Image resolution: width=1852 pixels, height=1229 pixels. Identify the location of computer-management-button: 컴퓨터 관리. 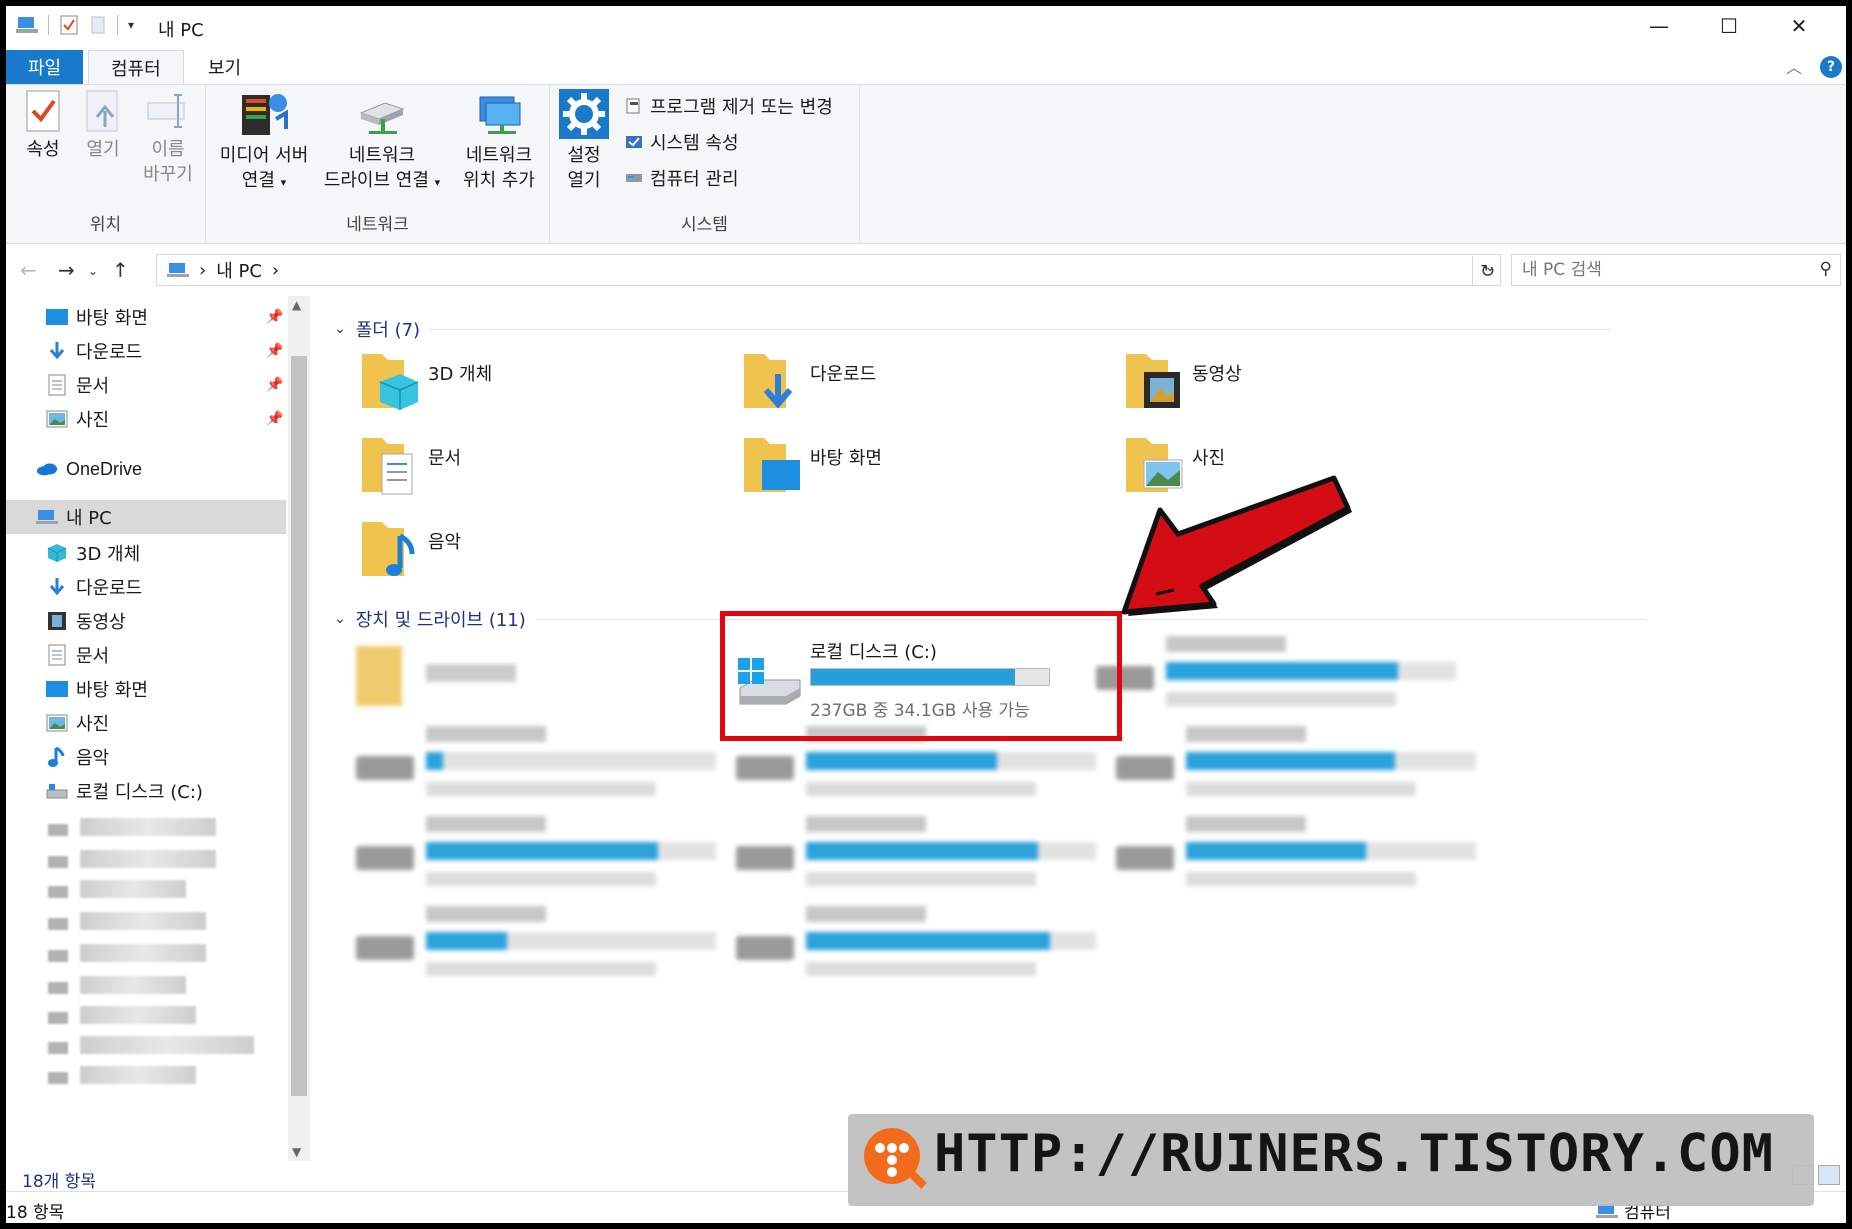
(681, 178).